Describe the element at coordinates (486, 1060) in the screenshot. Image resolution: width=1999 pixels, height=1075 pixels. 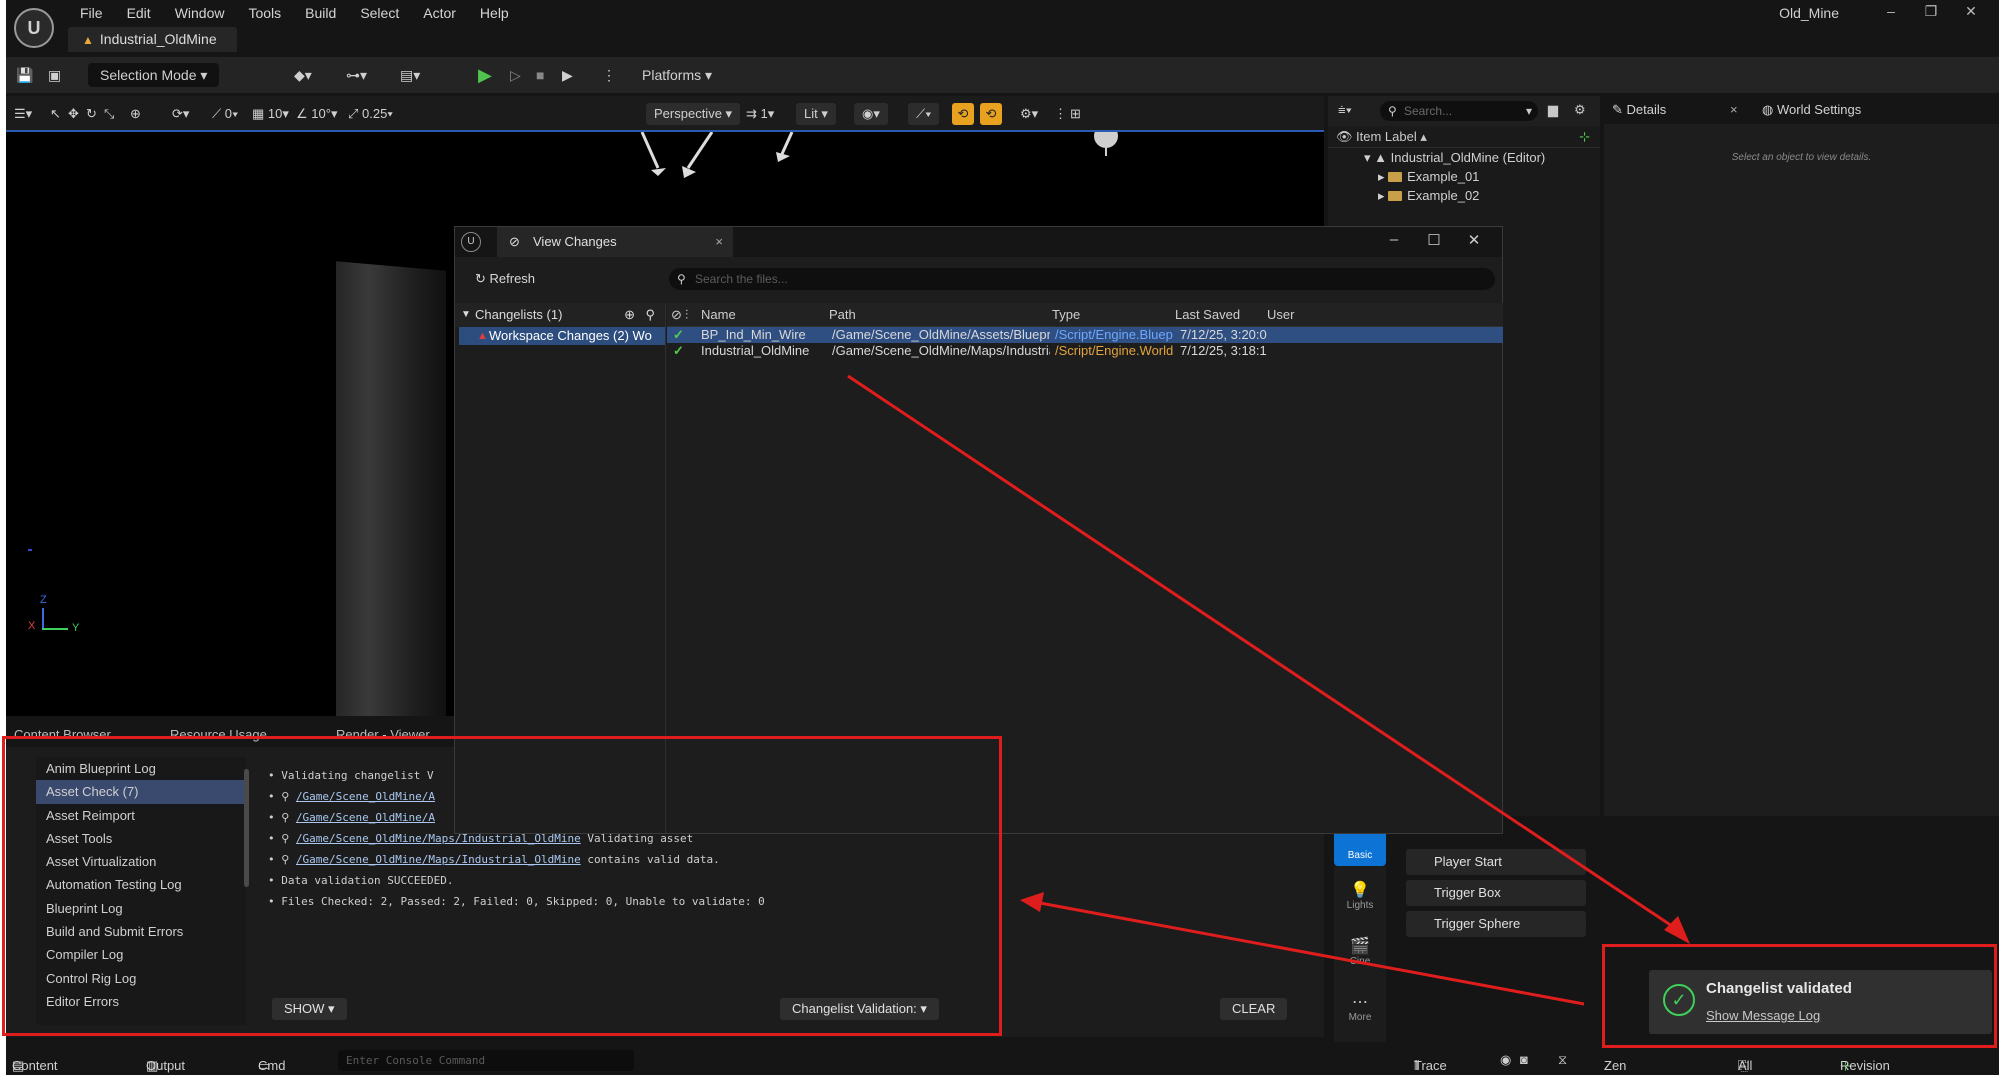
I see `console-input: Enter Console Command` at that location.